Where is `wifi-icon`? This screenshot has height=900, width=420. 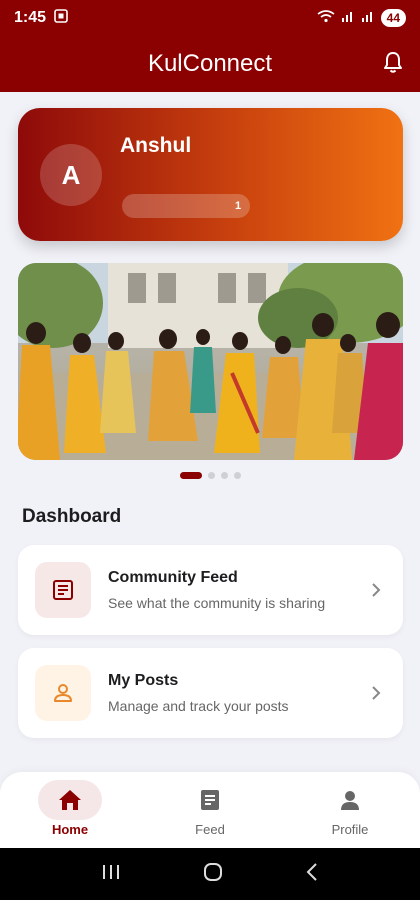 wifi-icon is located at coordinates (326, 18).